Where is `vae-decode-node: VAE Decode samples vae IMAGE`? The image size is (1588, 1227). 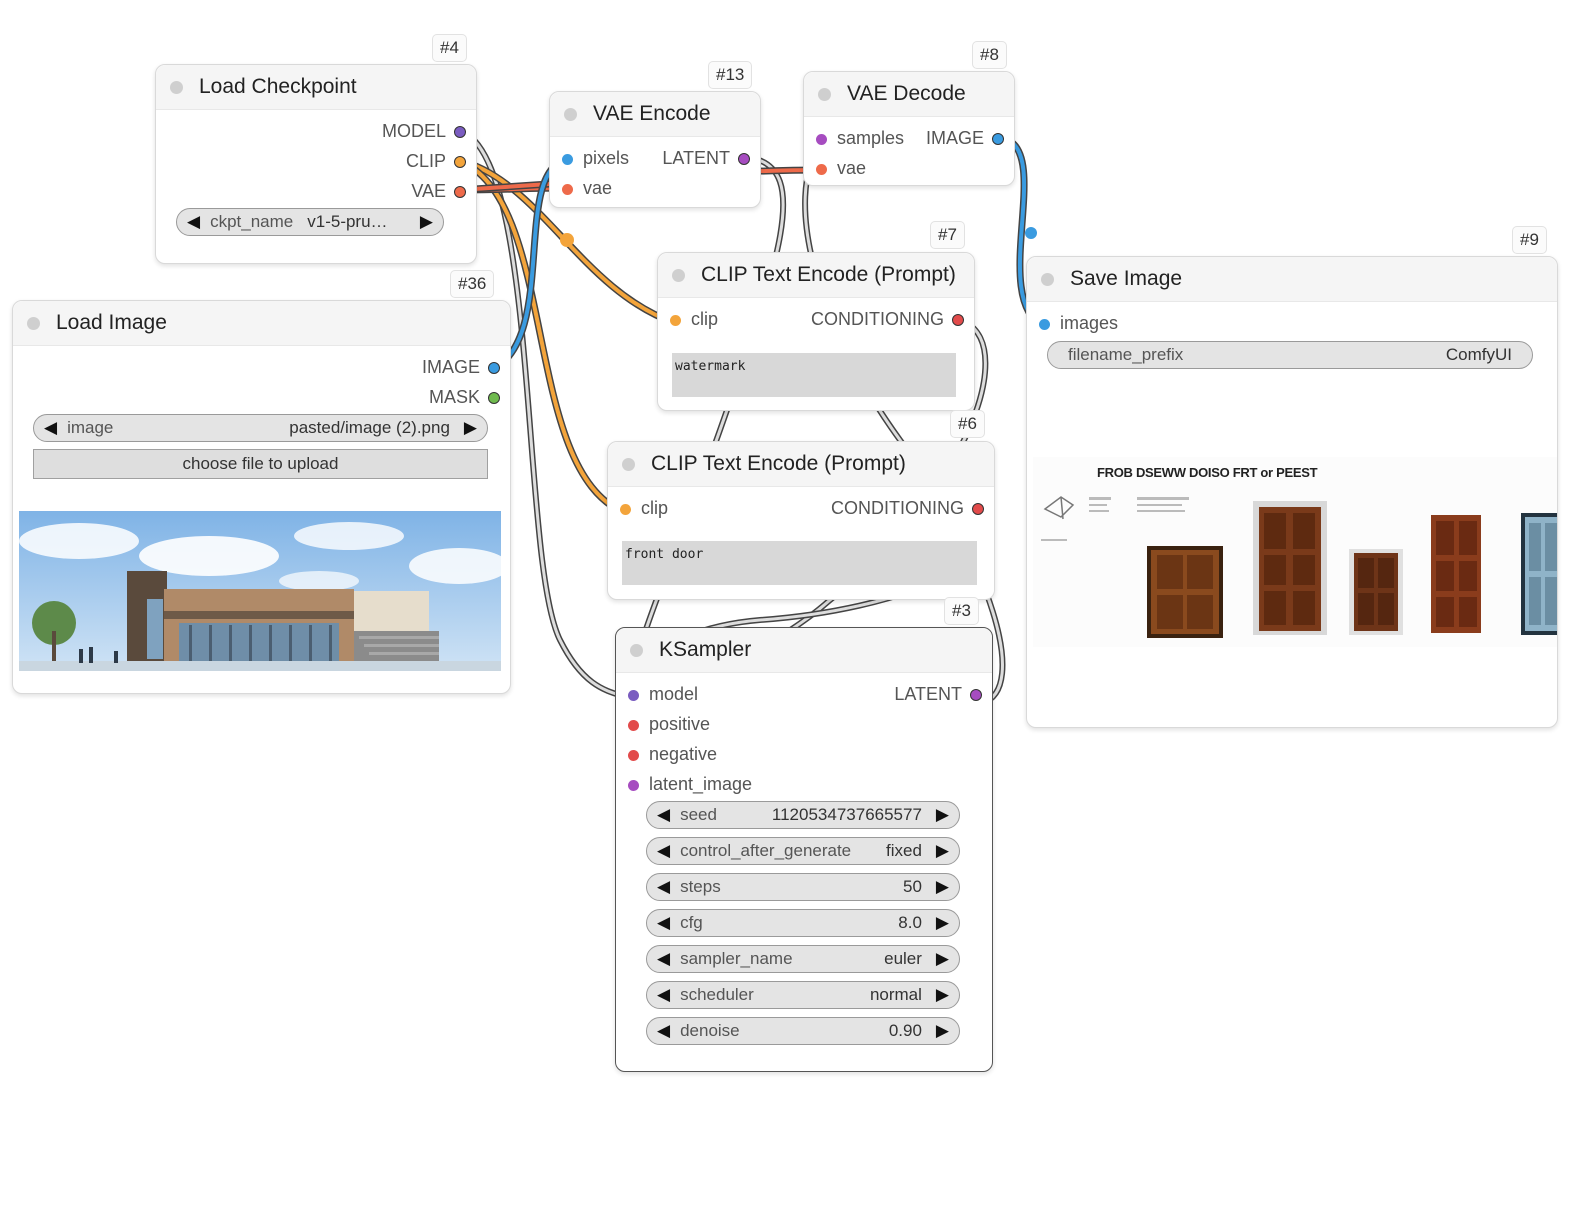 vae-decode-node: VAE Decode samples vae IMAGE is located at coordinates (909, 128).